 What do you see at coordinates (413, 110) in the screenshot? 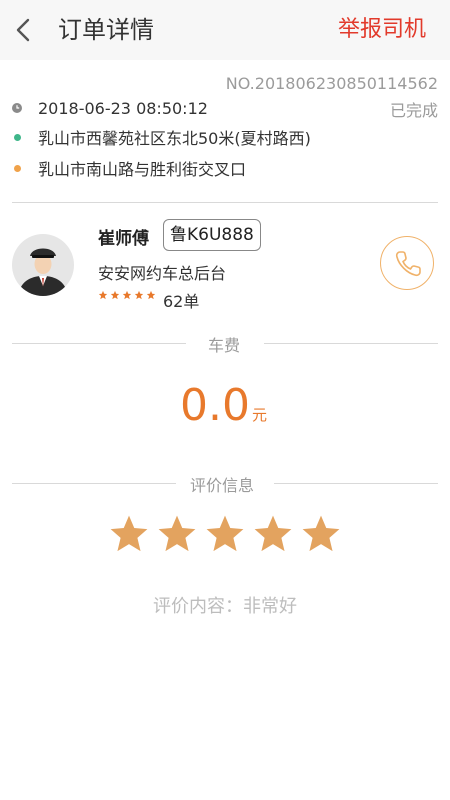
I see `order-status: 已完成` at bounding box center [413, 110].